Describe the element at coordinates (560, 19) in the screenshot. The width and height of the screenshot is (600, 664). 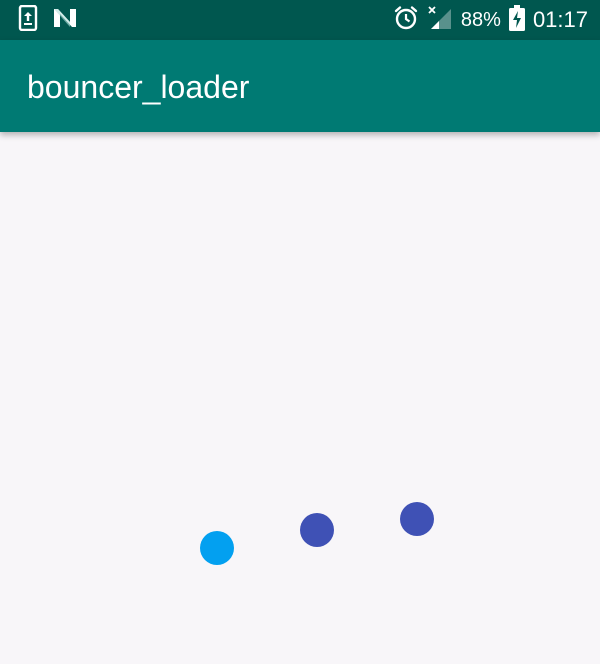
I see `status-time: 01:17` at that location.